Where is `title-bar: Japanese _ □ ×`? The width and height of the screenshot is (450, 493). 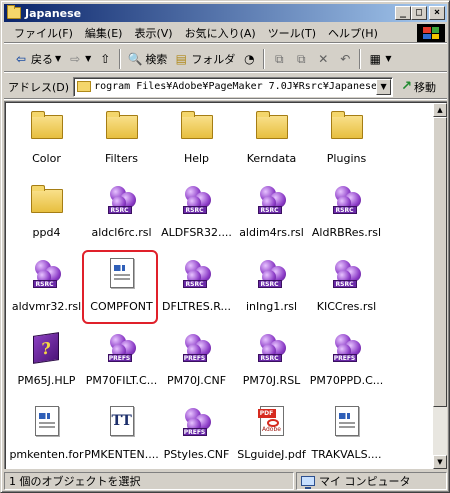 title-bar: Japanese _ □ × is located at coordinates (225, 13).